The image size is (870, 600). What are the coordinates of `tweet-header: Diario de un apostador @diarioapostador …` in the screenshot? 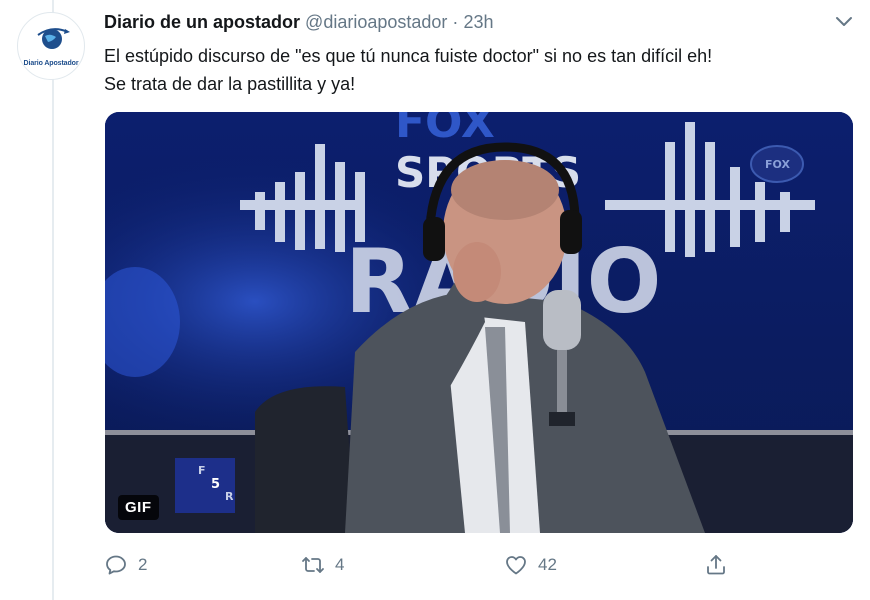 It's located at (298, 24).